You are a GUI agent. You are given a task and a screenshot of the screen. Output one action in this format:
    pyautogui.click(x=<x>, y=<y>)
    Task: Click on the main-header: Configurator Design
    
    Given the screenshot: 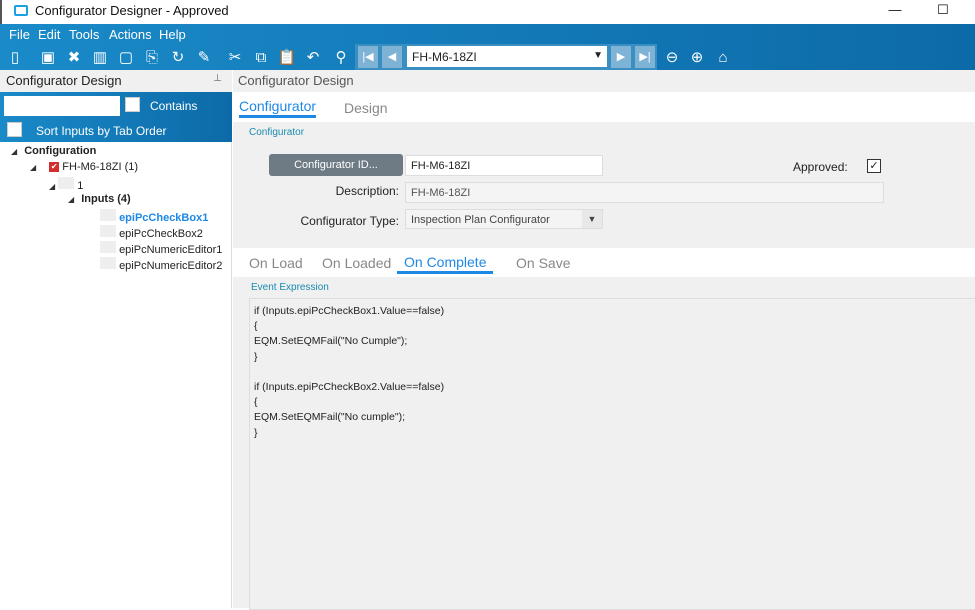 What is the action you would take?
    pyautogui.click(x=296, y=80)
    